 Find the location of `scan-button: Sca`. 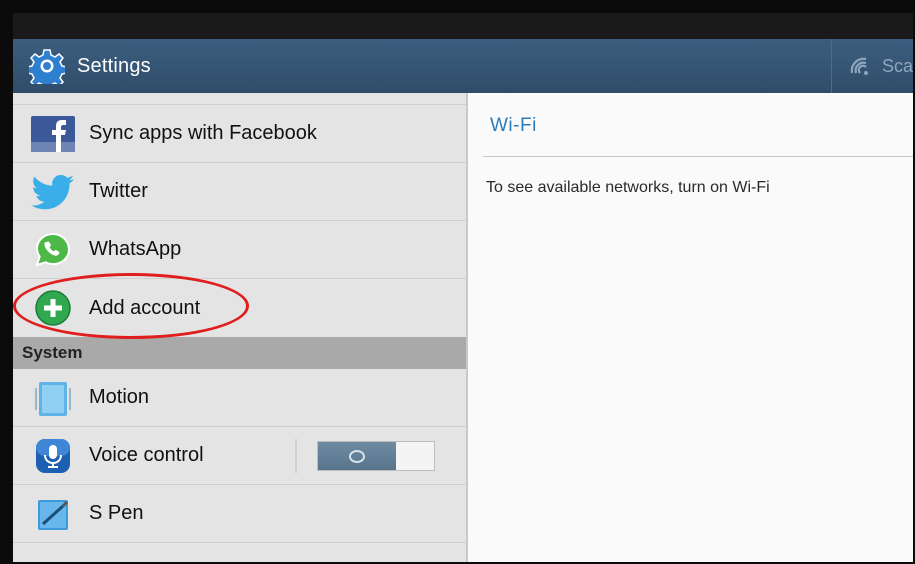

scan-button: Sca is located at coordinates (871, 66).